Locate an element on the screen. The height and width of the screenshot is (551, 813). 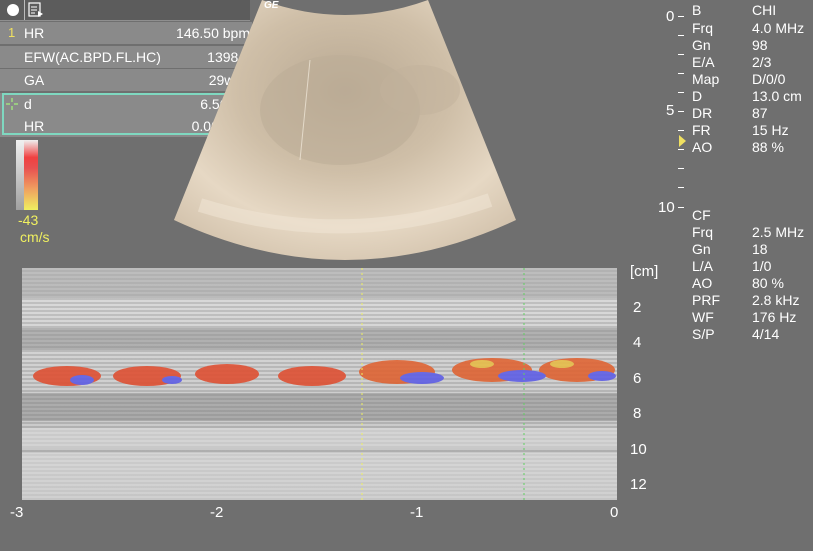
depth-label-0: 0 is located at coordinates (670, 16).